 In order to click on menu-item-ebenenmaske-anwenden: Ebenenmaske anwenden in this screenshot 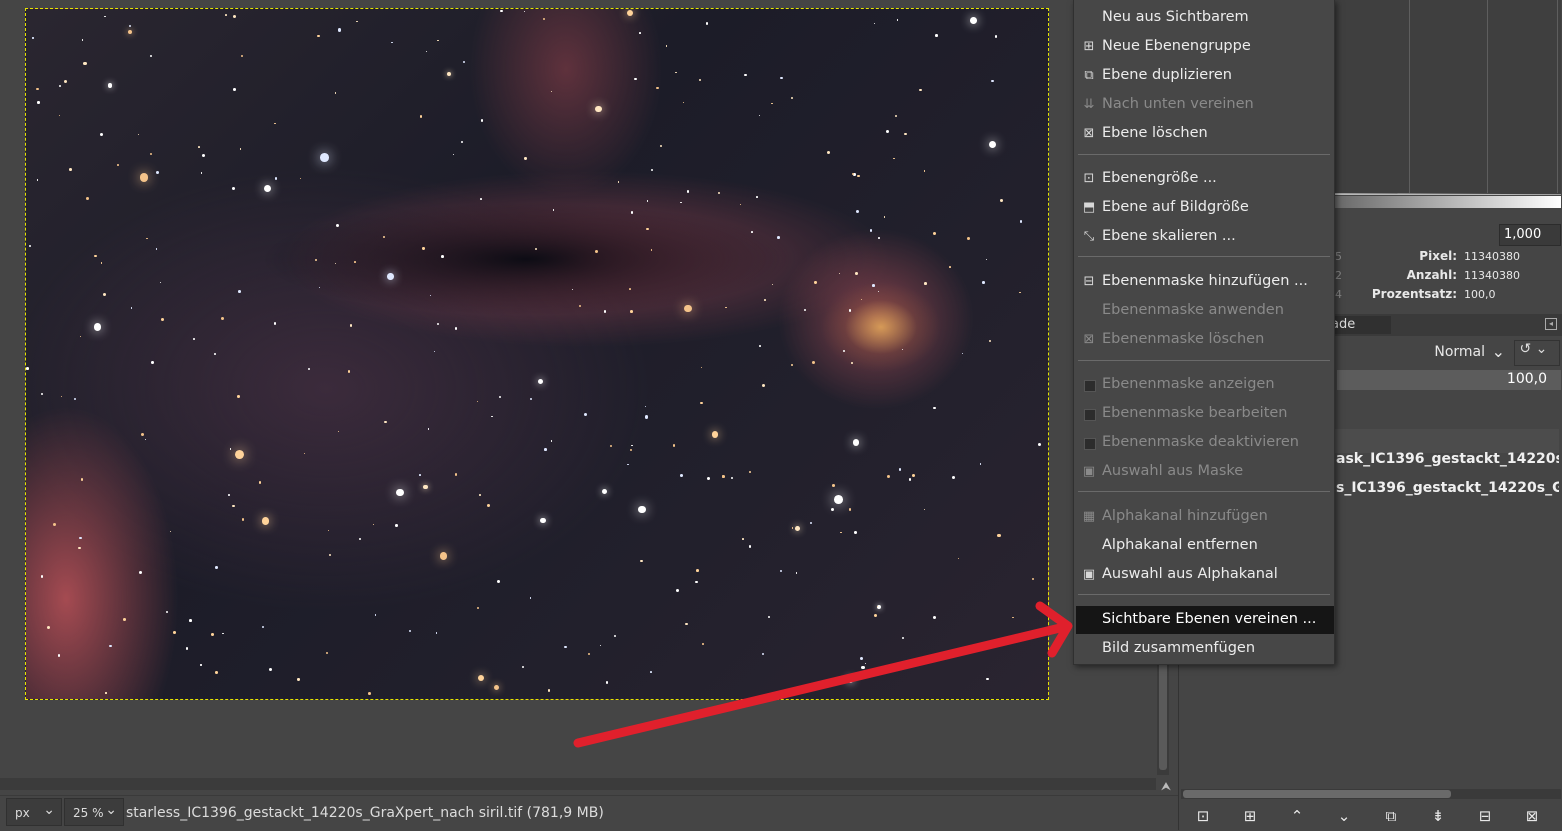, I will do `click(1205, 311)`.